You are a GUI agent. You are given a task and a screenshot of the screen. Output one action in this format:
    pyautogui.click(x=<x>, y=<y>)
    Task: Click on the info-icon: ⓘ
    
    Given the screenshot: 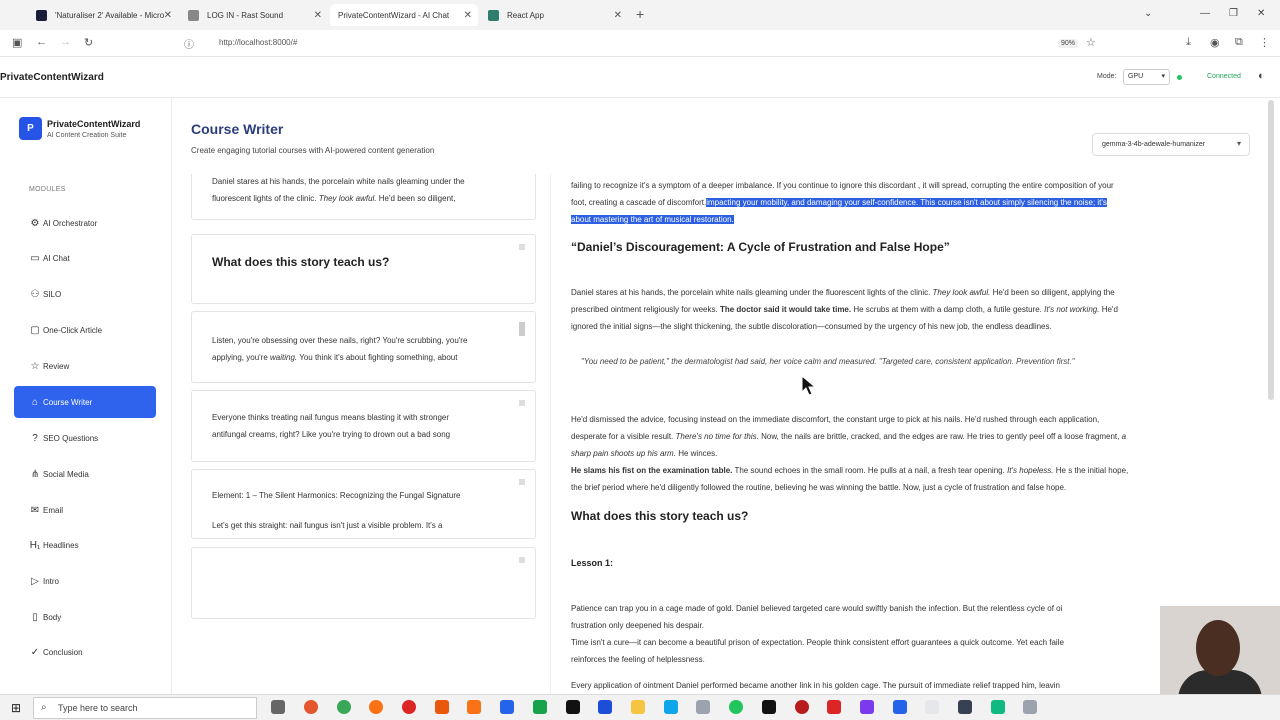 What is the action you would take?
    pyautogui.click(x=189, y=43)
    